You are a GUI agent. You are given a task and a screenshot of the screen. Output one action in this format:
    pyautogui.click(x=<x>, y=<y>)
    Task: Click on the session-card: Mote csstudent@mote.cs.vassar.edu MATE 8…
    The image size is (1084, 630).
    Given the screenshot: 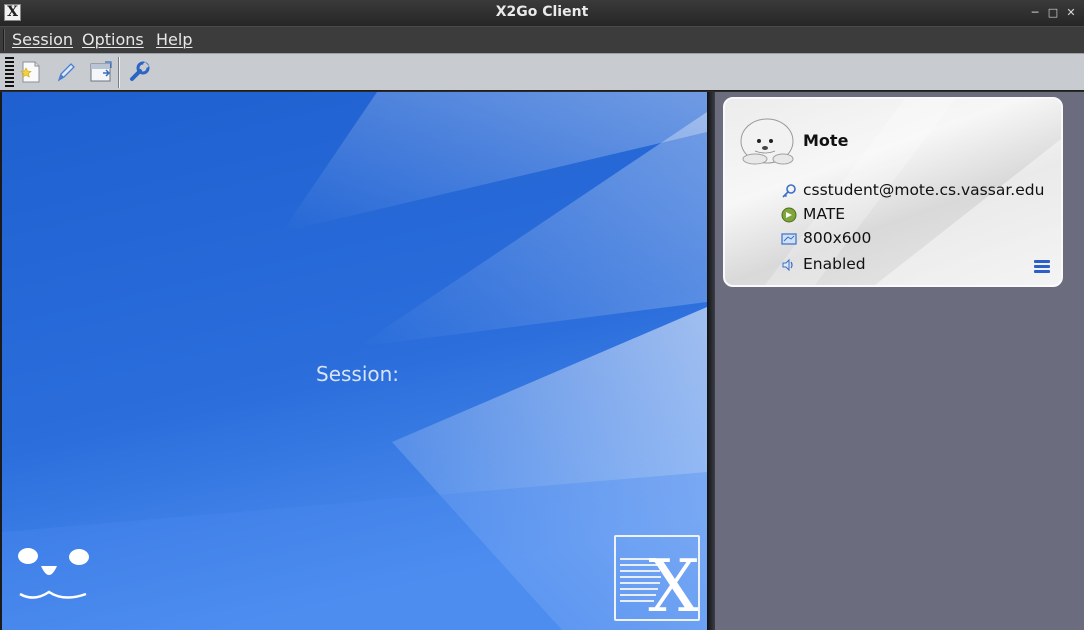 What is the action you would take?
    pyautogui.click(x=893, y=192)
    